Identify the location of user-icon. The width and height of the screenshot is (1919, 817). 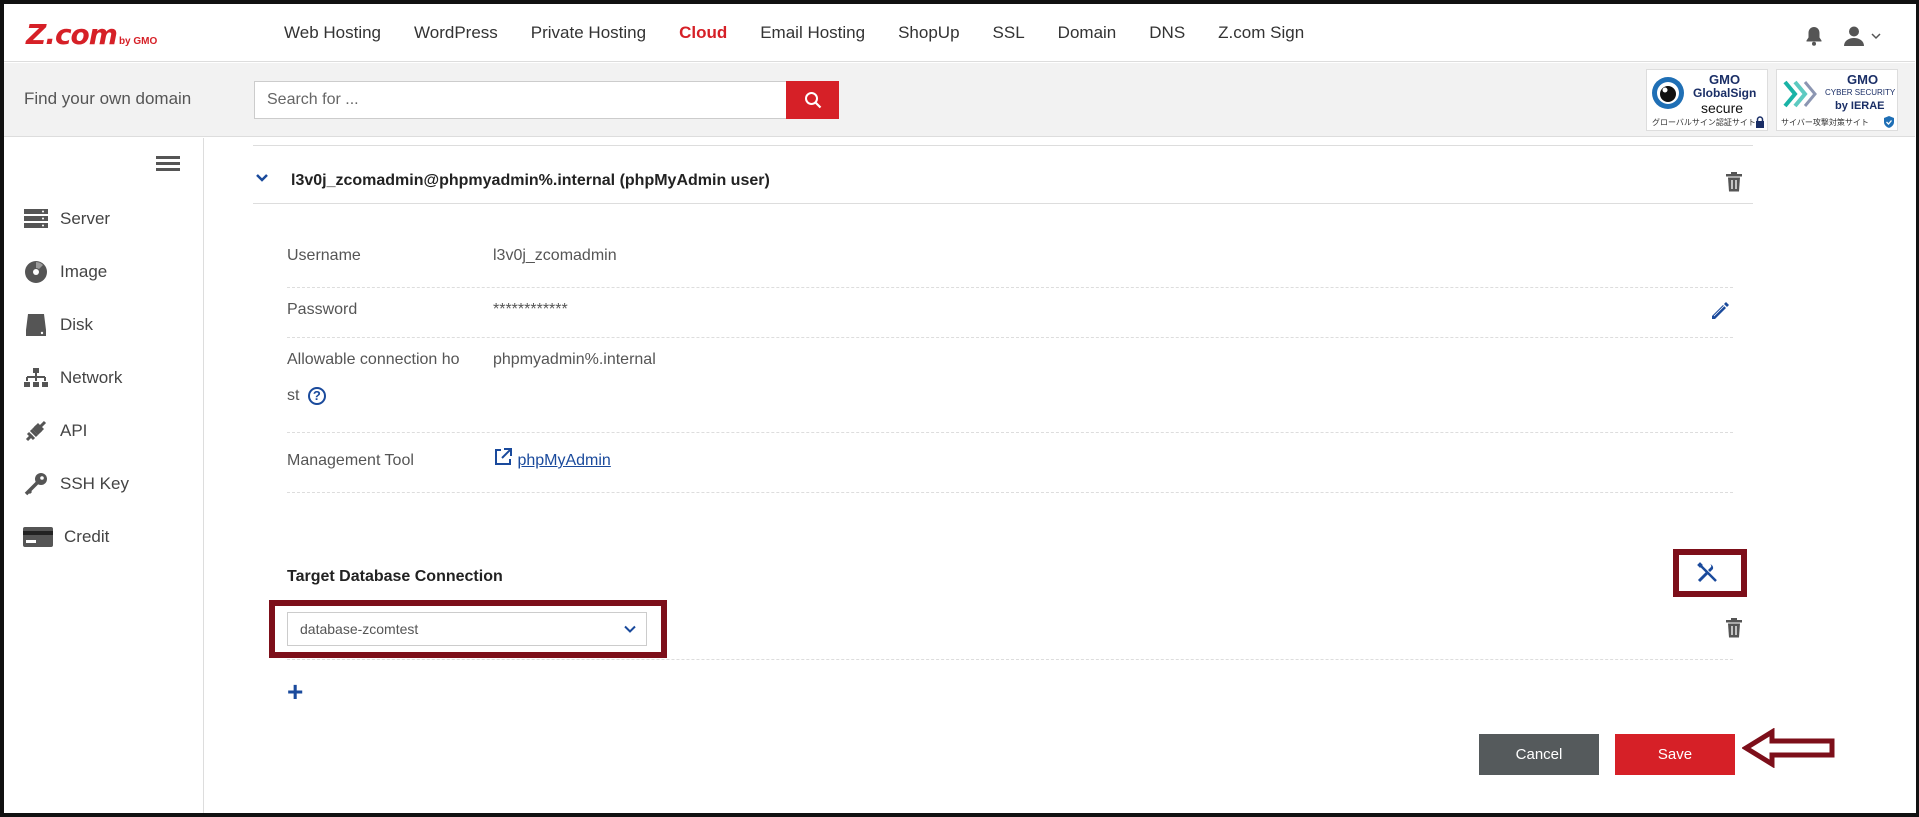
(1854, 36).